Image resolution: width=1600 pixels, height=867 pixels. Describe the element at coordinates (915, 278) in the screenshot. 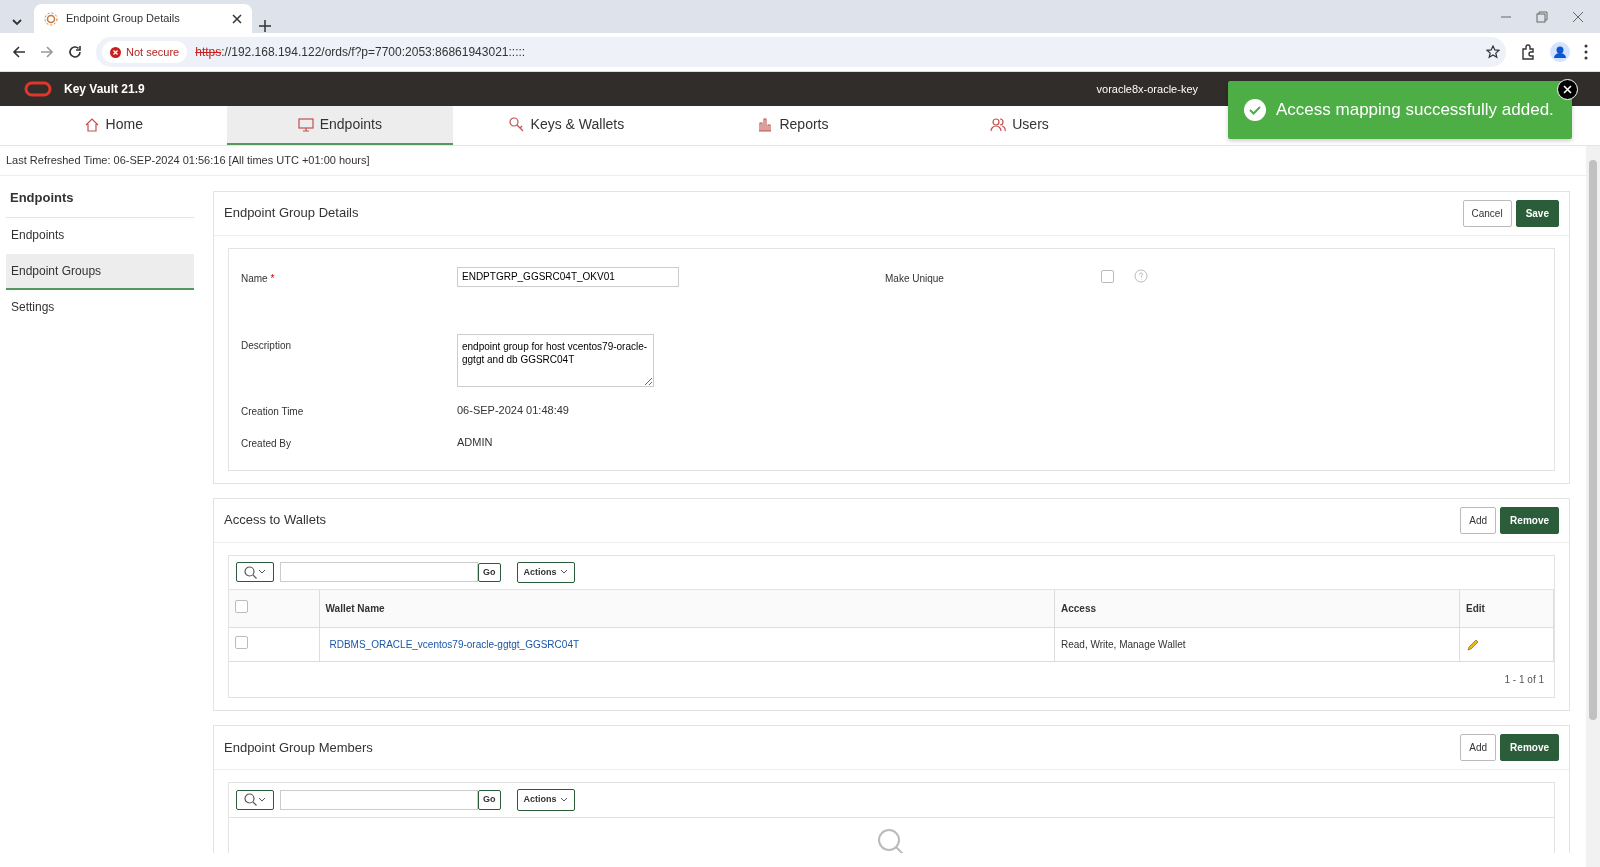

I see `field-label: Make Unique` at that location.